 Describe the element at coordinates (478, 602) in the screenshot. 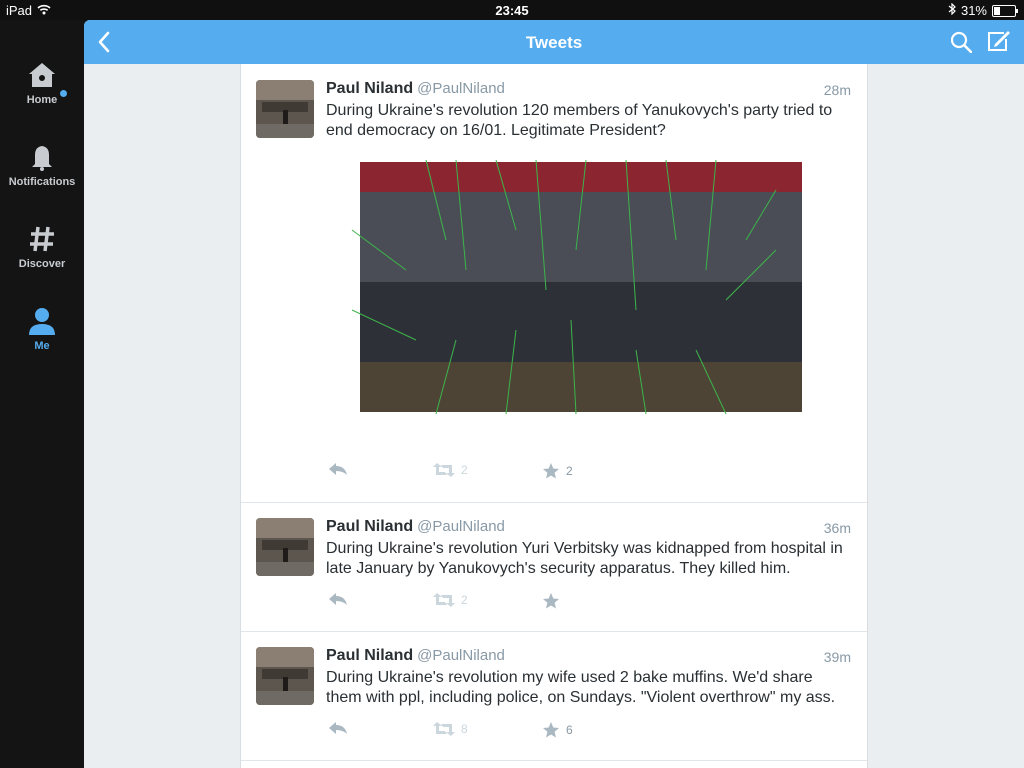

I see `tweet-actions: 2` at that location.